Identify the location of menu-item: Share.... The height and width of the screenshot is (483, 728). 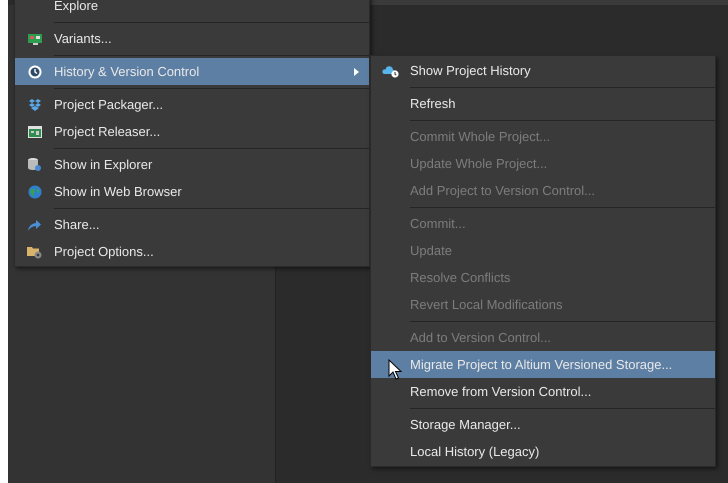
(192, 224).